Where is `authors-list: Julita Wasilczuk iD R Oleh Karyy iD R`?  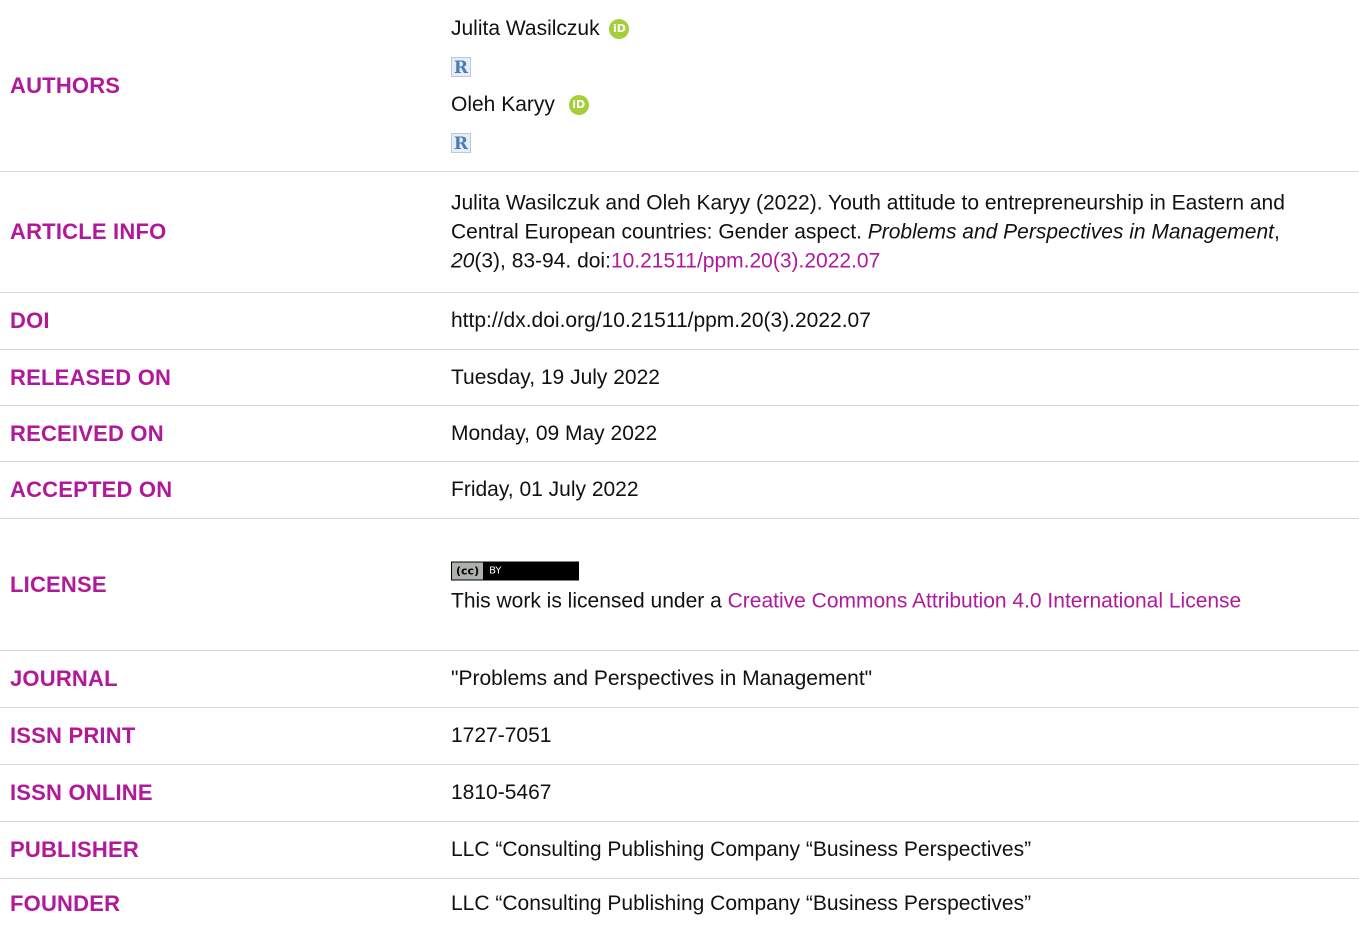 authors-list: Julita Wasilczuk iD R Oleh Karyy iD R is located at coordinates (895, 86).